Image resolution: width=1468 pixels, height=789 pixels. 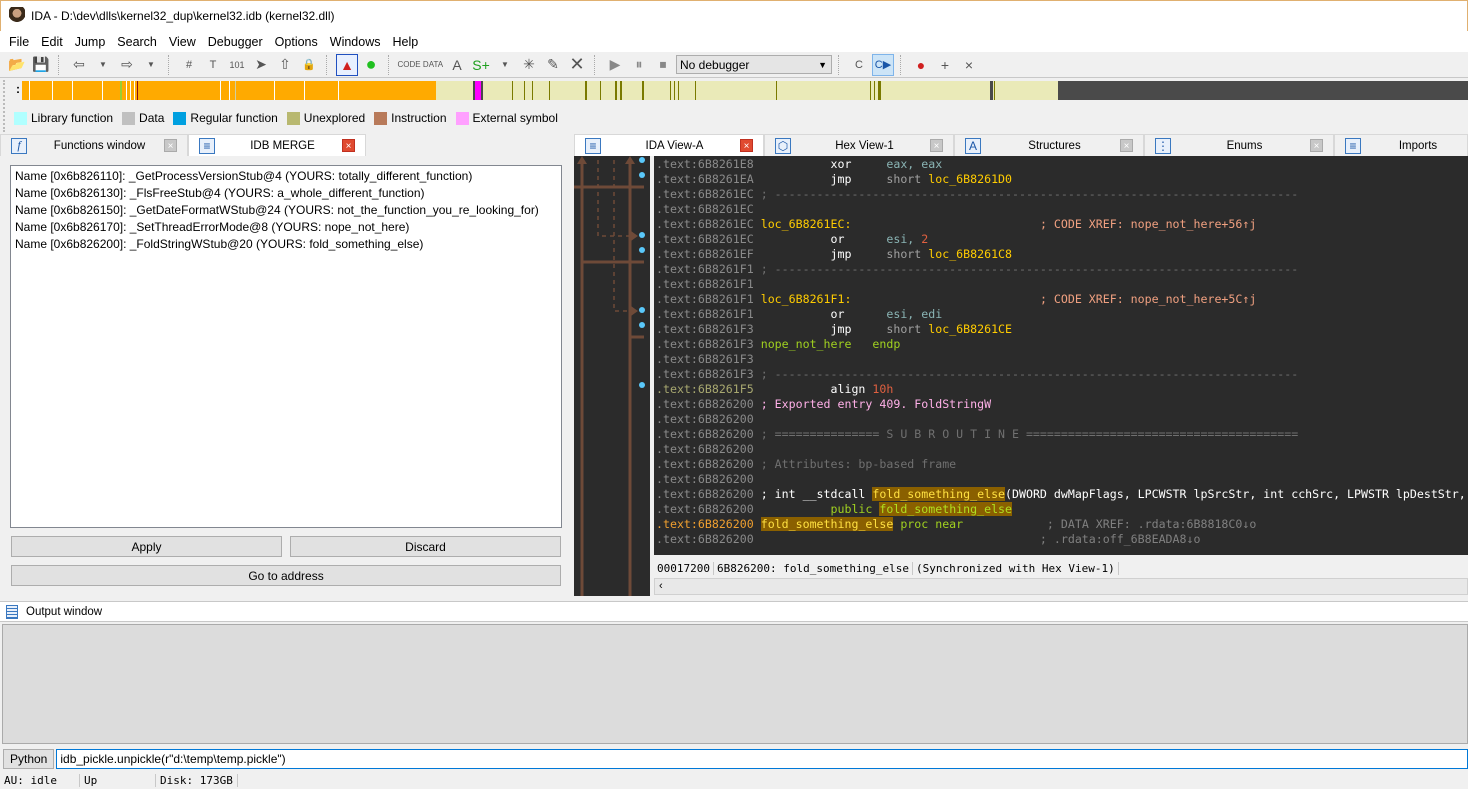 I want to click on make-ascii-icon: A, so click(x=457, y=65).